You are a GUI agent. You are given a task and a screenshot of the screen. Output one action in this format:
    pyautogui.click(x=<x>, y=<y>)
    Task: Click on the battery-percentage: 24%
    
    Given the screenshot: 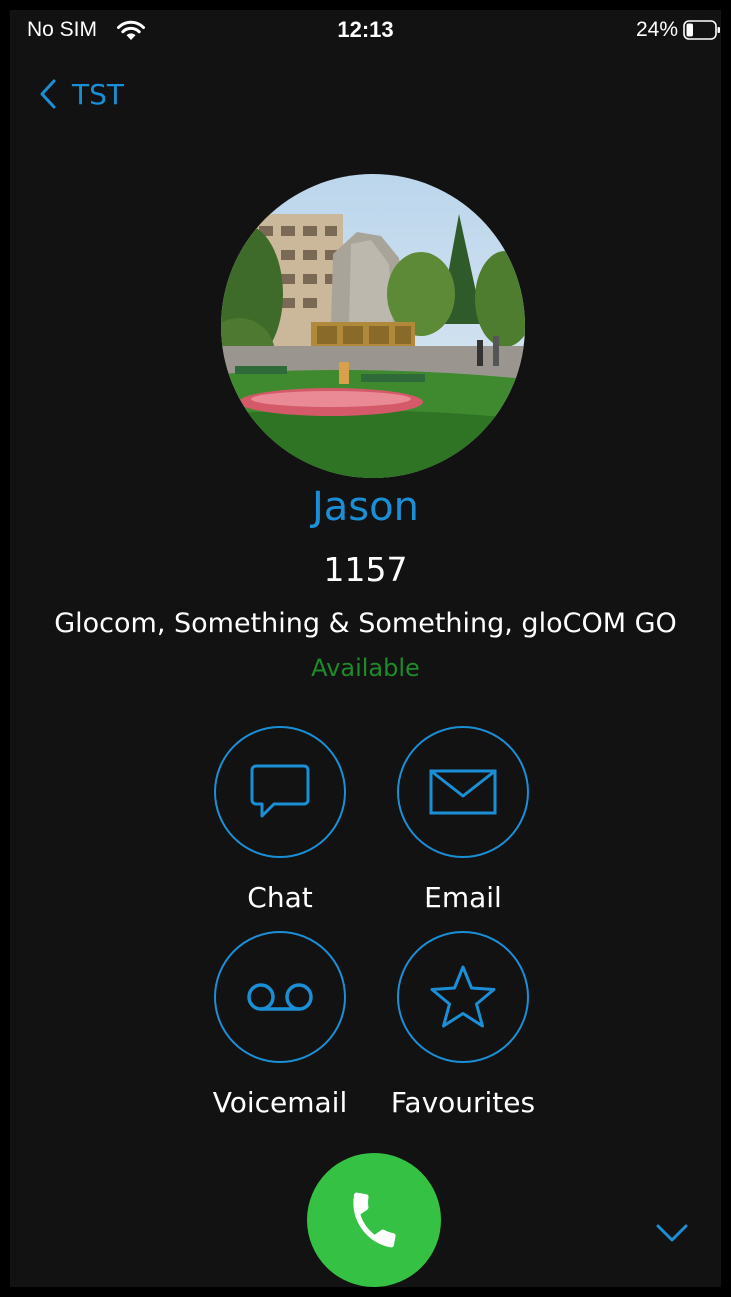 What is the action you would take?
    pyautogui.click(x=656, y=29)
    